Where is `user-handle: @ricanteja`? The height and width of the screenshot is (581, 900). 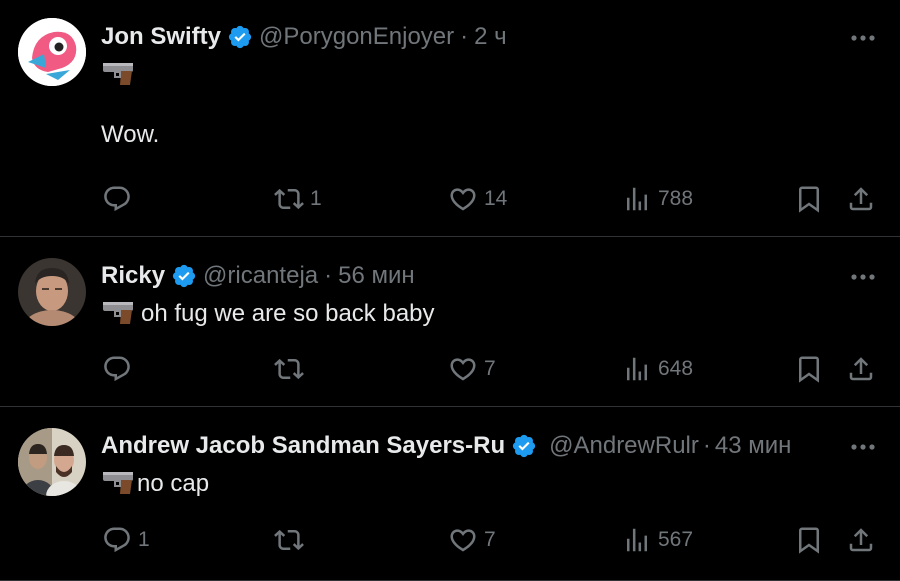
user-handle: @ricanteja is located at coordinates (260, 276).